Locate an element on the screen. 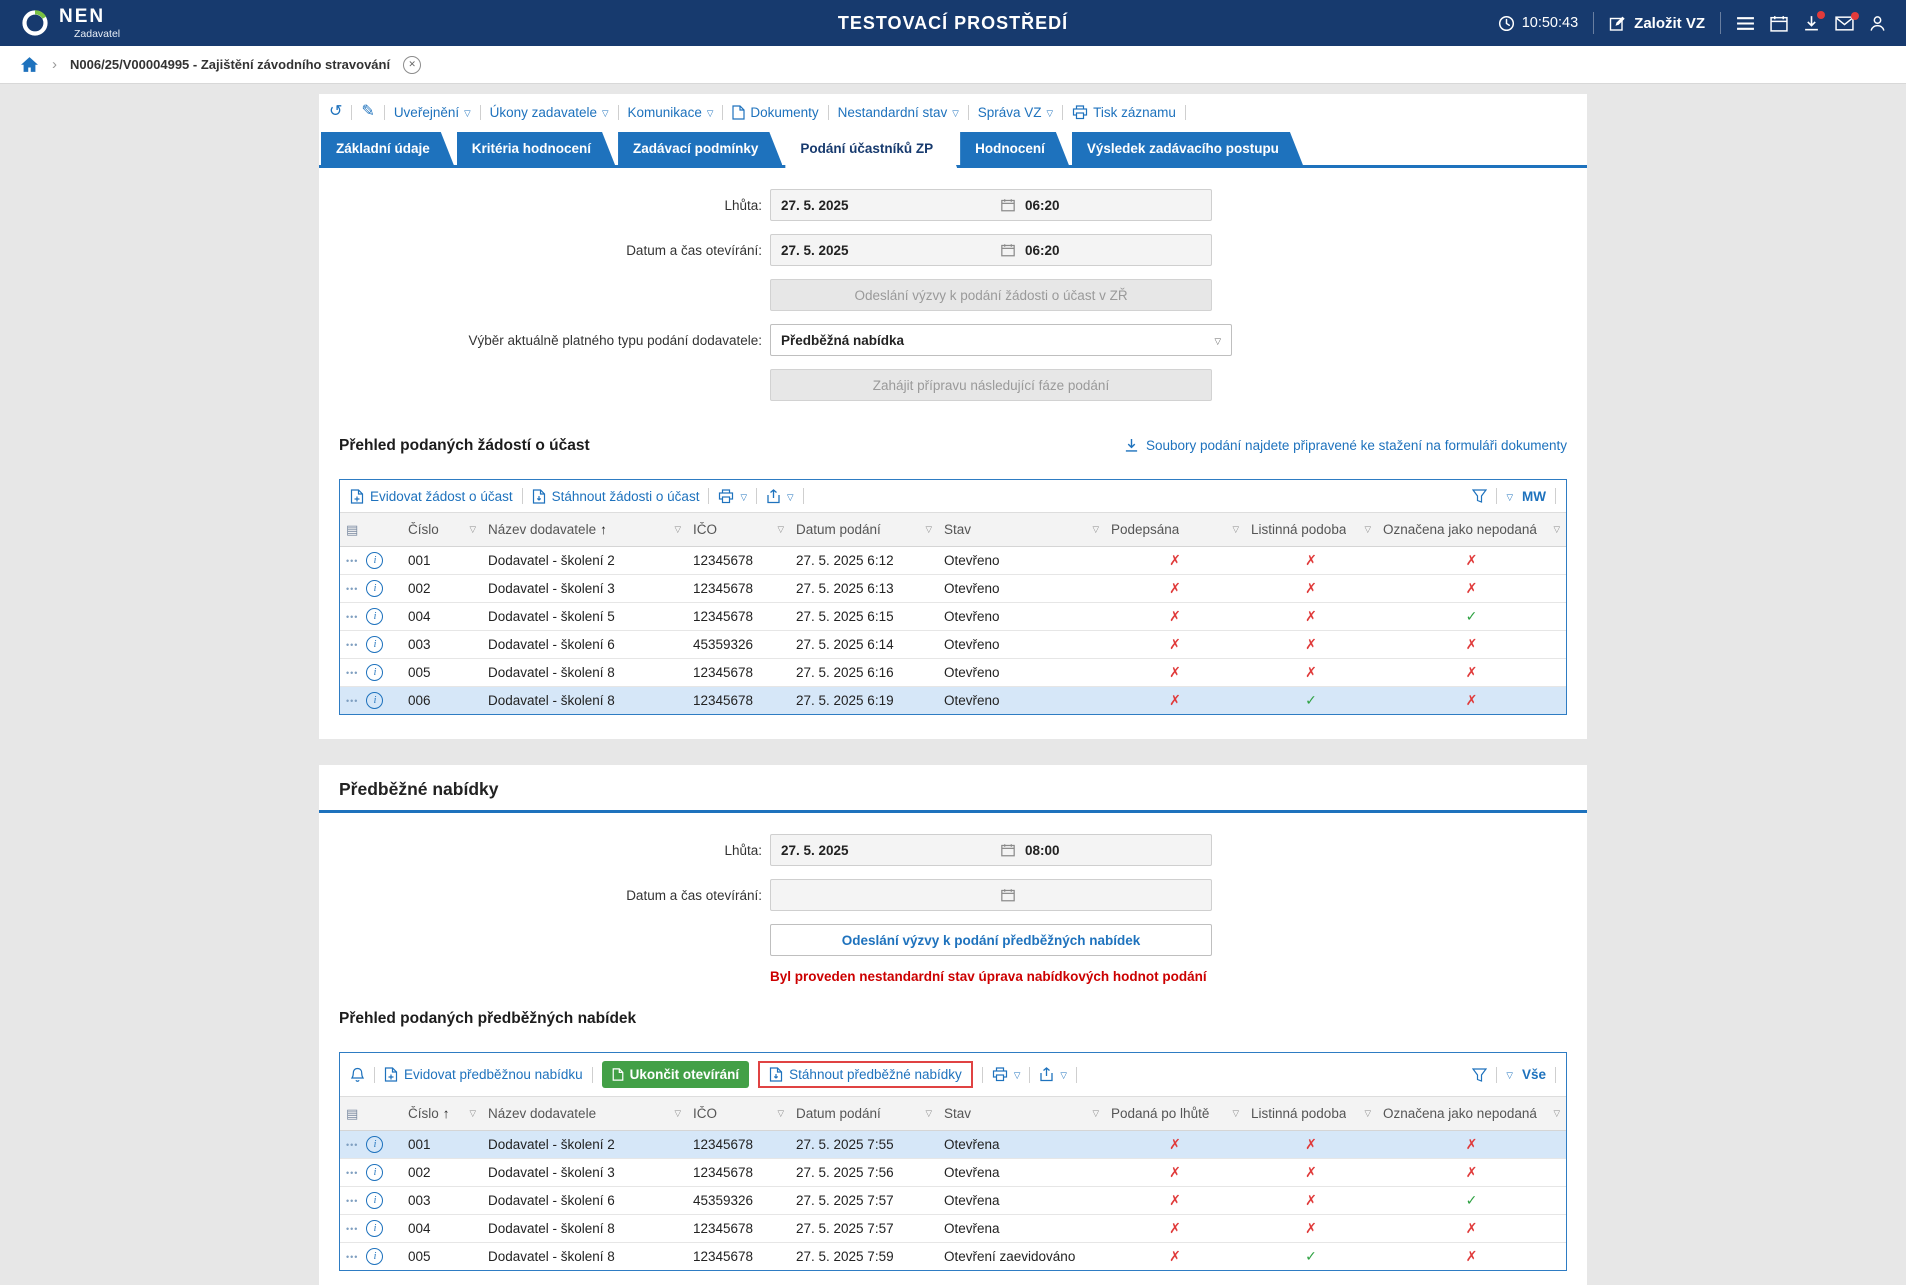 This screenshot has height=1285, width=1906. home-icon is located at coordinates (29, 64).